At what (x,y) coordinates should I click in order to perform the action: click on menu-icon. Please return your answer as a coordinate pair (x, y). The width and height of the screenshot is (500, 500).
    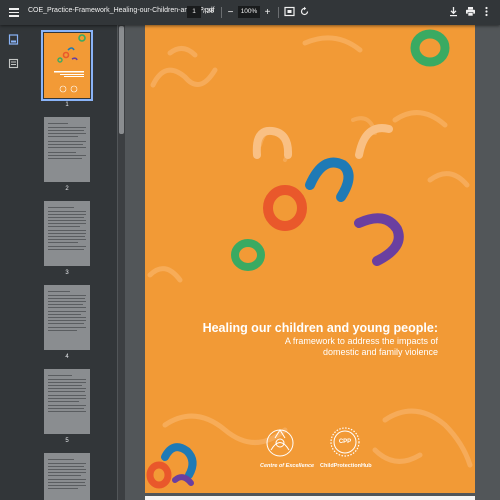
    Looking at the image, I should click on (14, 12).